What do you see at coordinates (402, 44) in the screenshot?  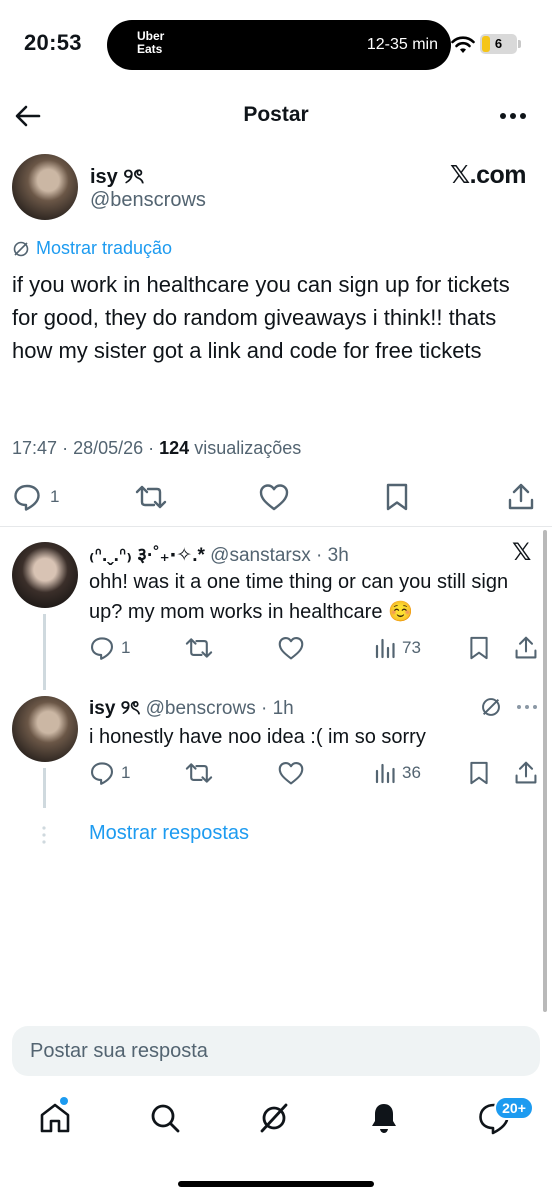 I see `live-activity-eta: 12-35 min` at bounding box center [402, 44].